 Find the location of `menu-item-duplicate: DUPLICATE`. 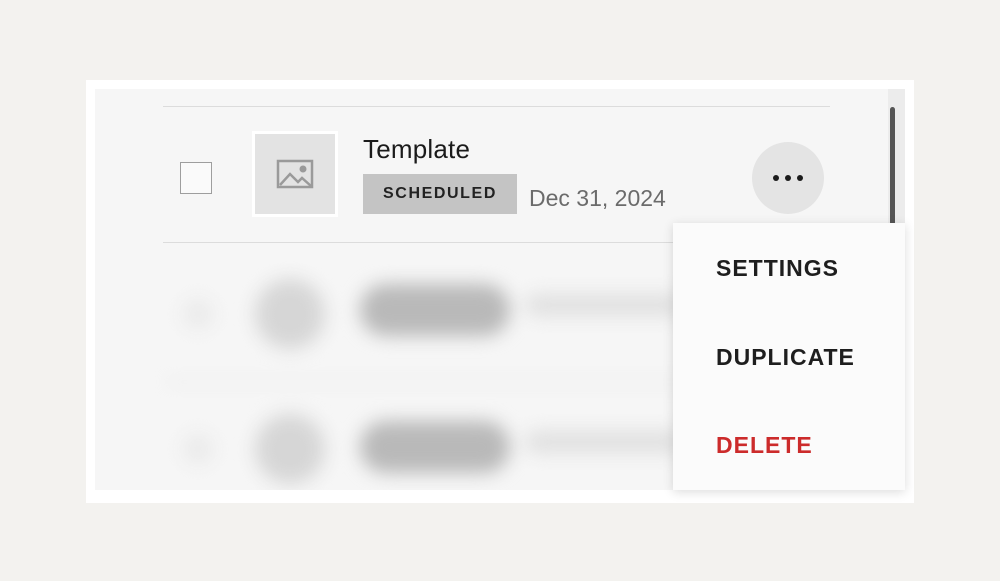

menu-item-duplicate: DUPLICATE is located at coordinates (785, 357).